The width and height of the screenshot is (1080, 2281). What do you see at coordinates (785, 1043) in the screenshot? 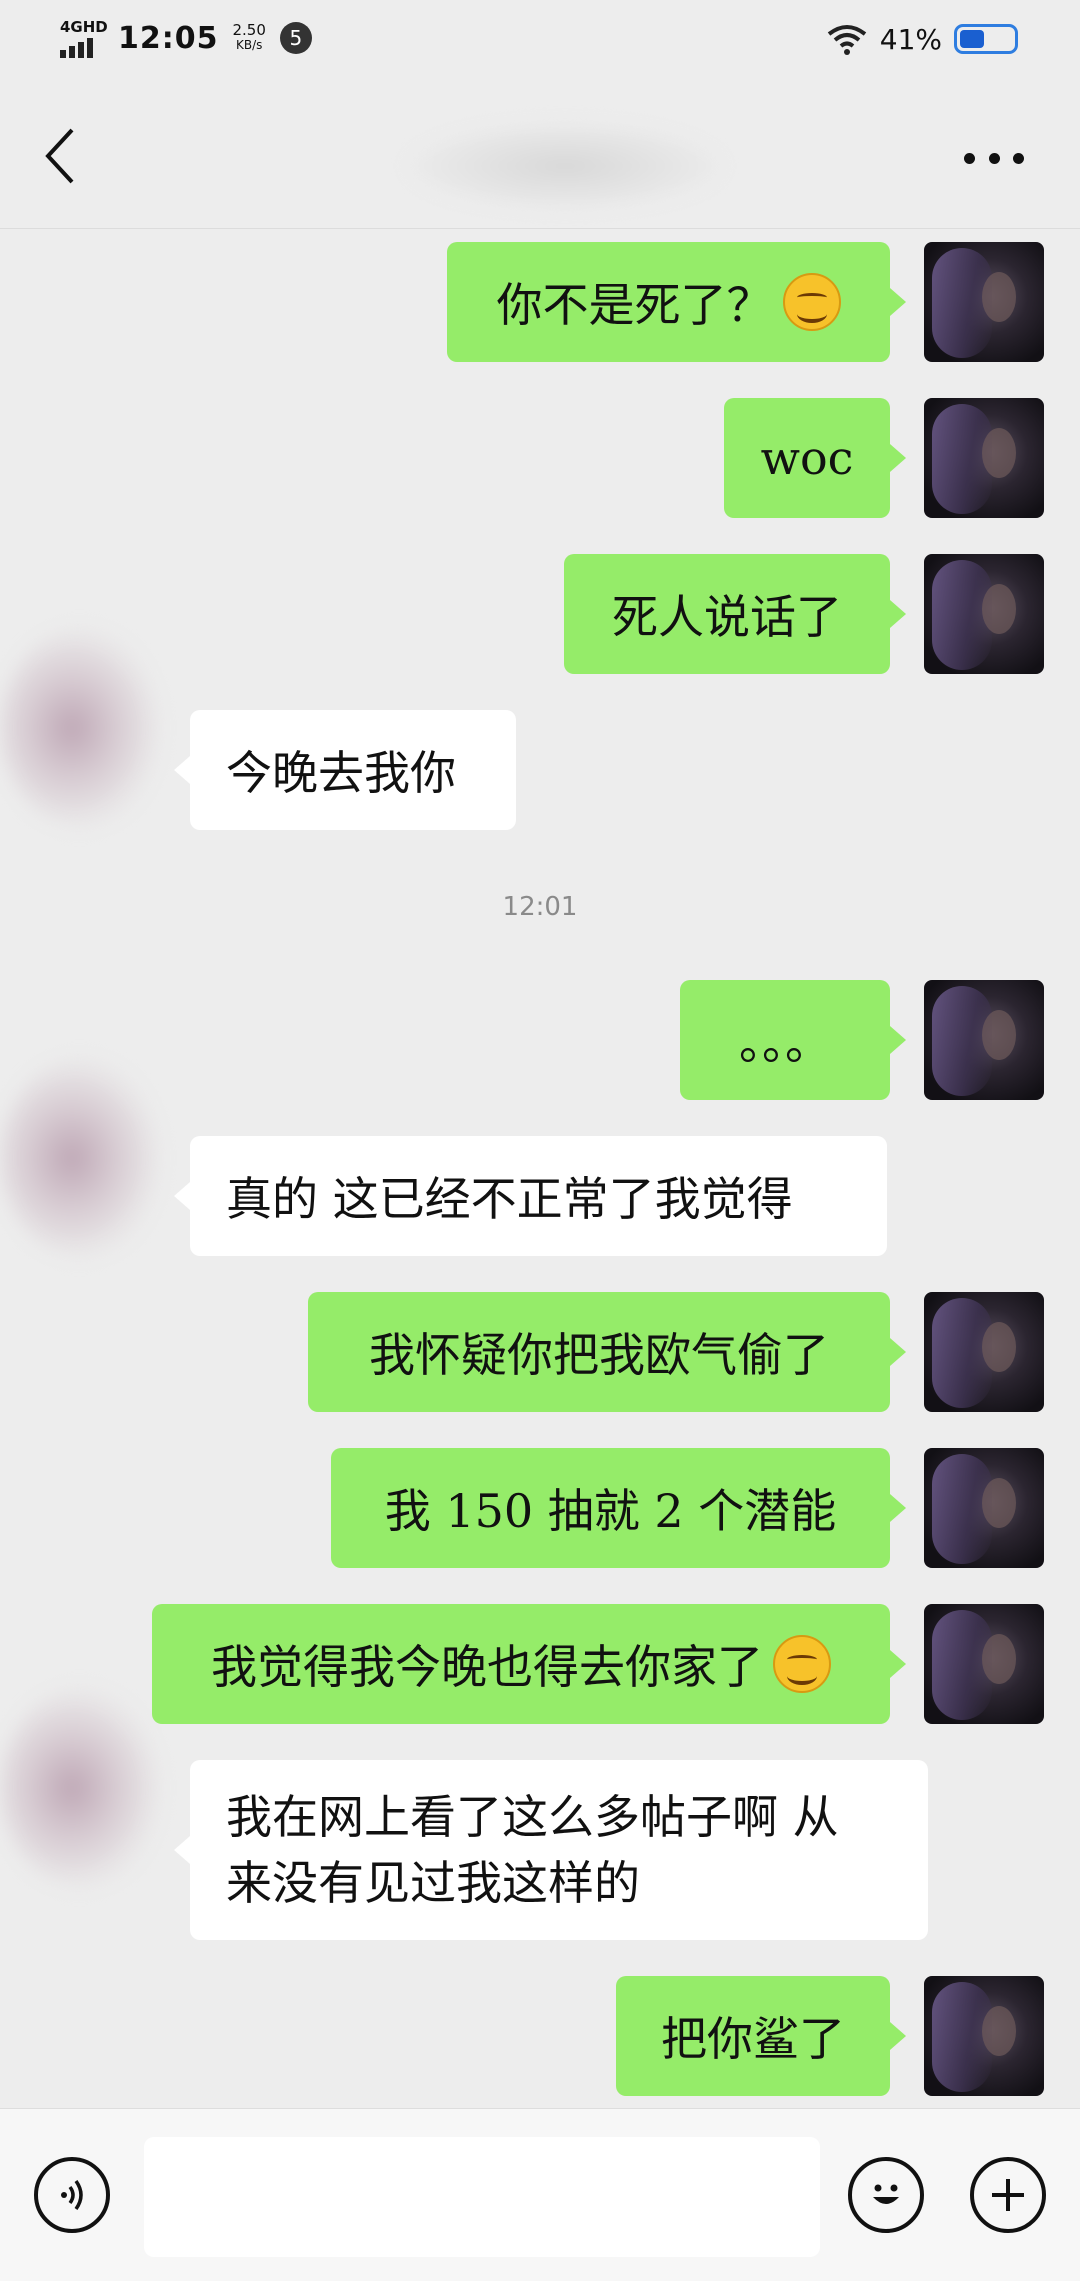
I see `message-text: 。。。` at bounding box center [785, 1043].